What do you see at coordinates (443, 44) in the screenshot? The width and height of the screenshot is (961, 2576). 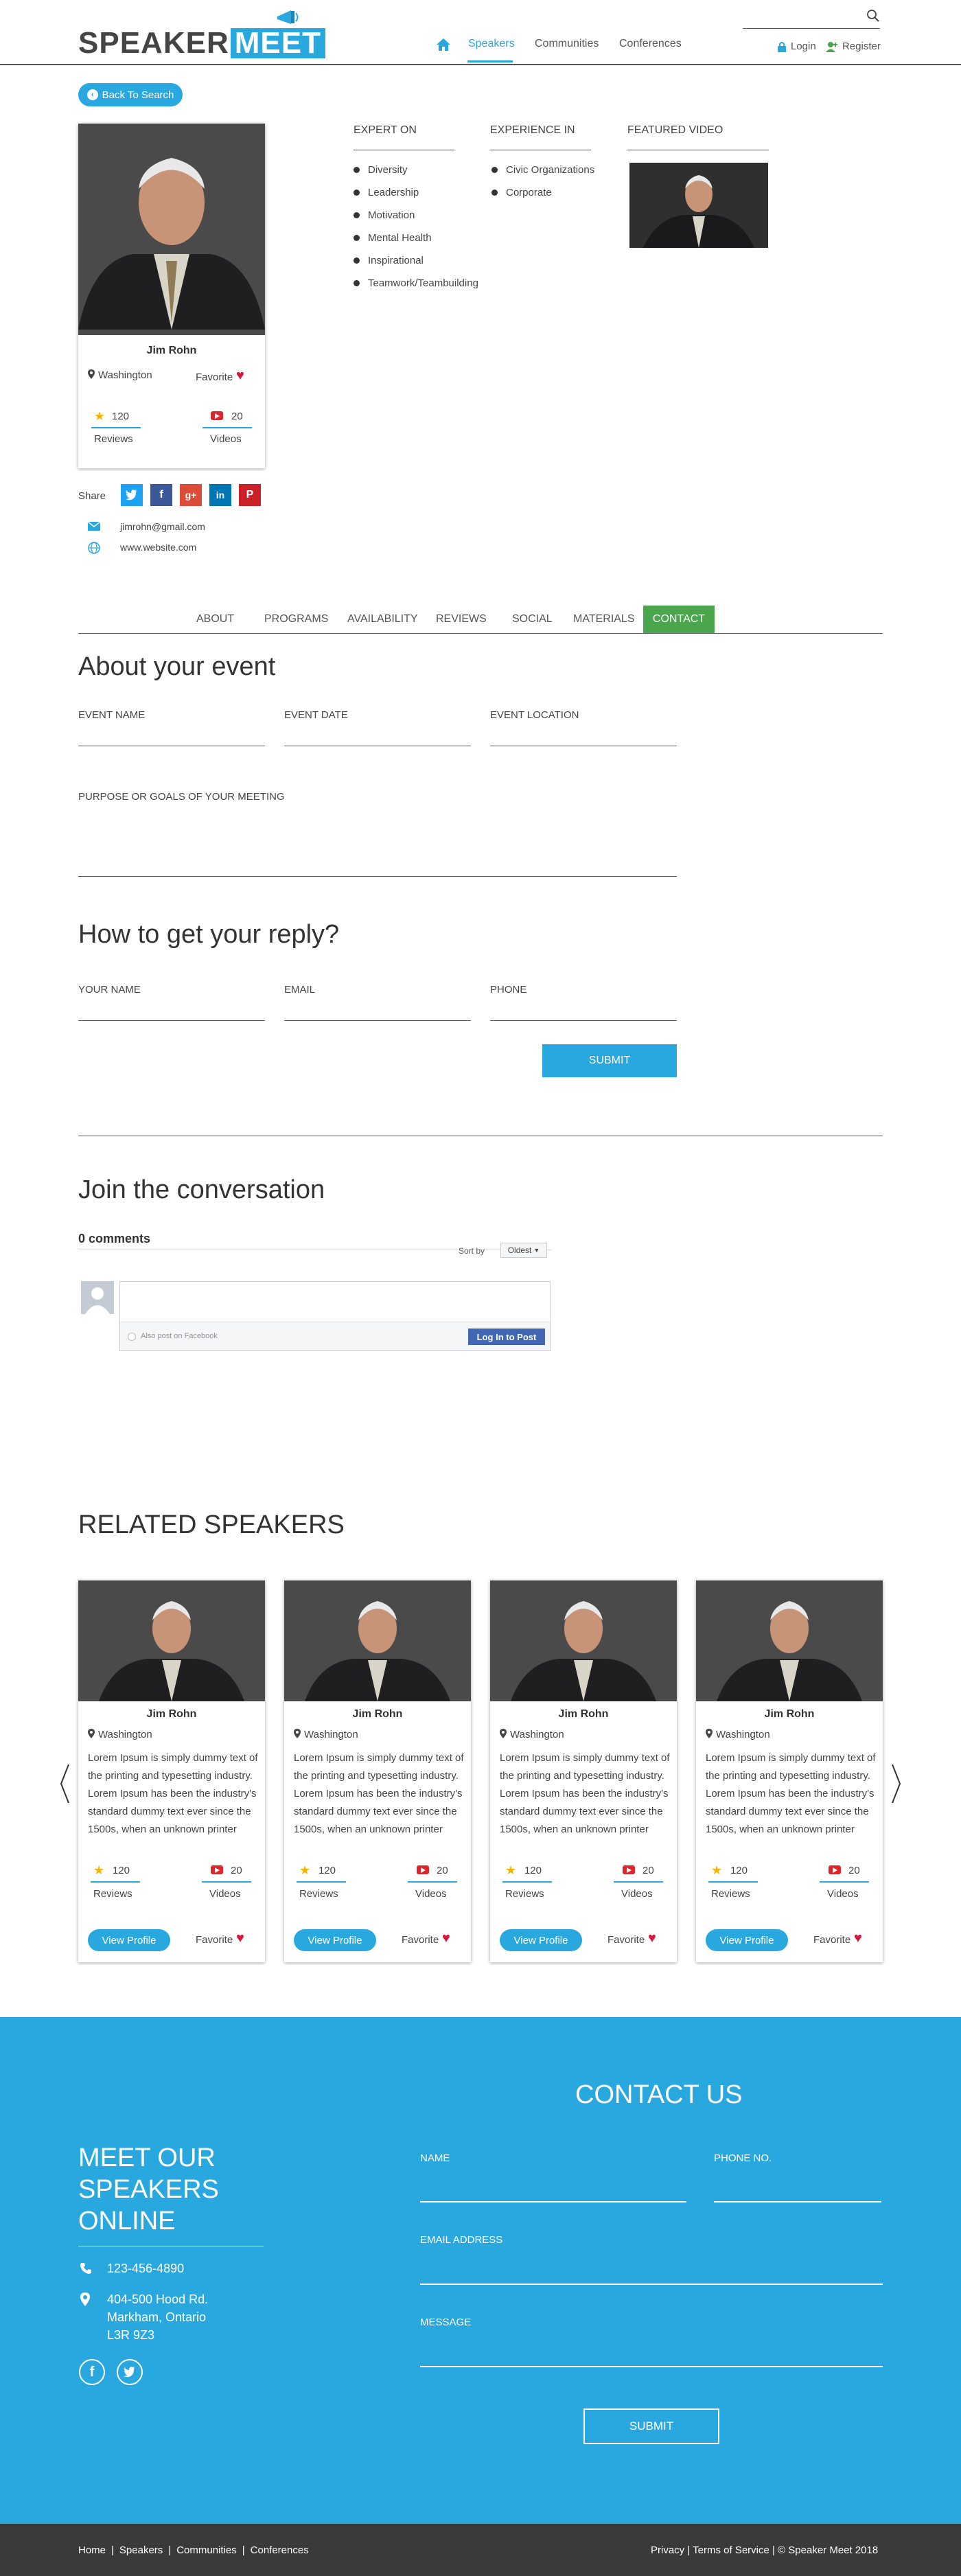 I see `home-icon` at bounding box center [443, 44].